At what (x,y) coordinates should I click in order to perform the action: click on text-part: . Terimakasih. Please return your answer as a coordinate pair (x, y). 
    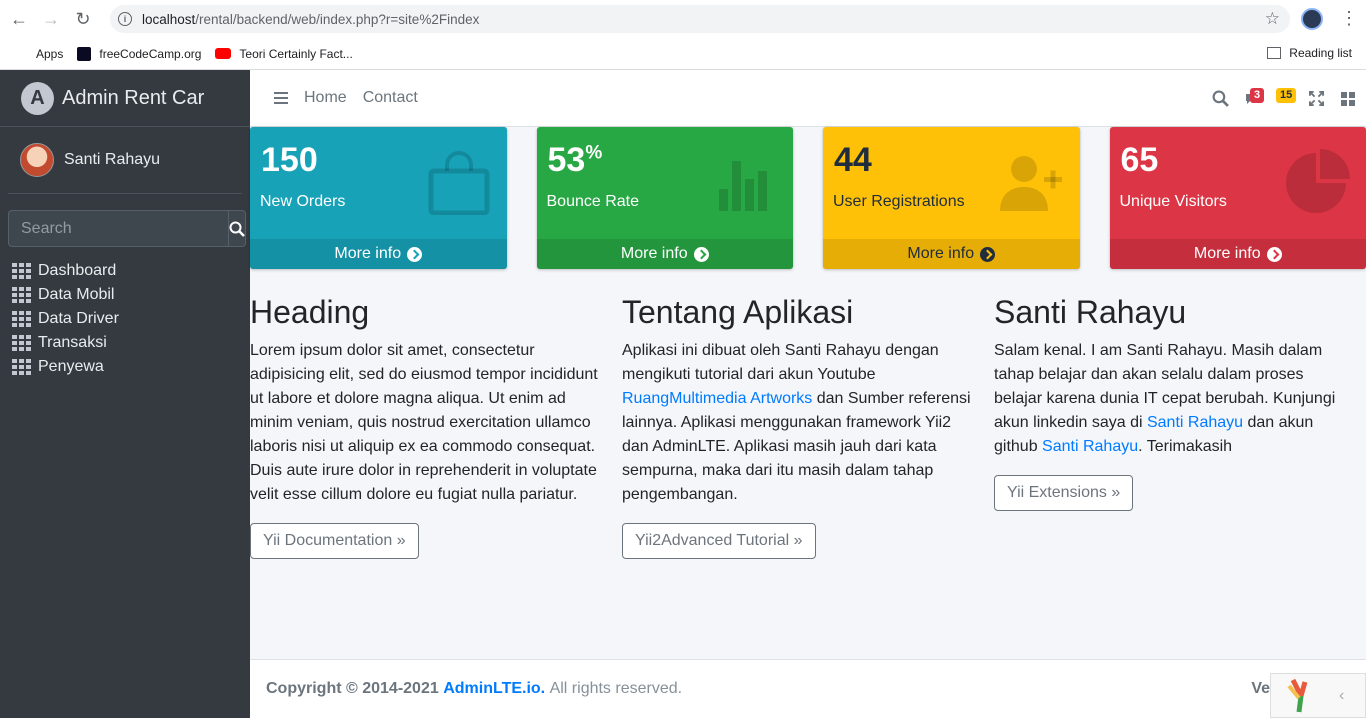
    Looking at the image, I should click on (1185, 446).